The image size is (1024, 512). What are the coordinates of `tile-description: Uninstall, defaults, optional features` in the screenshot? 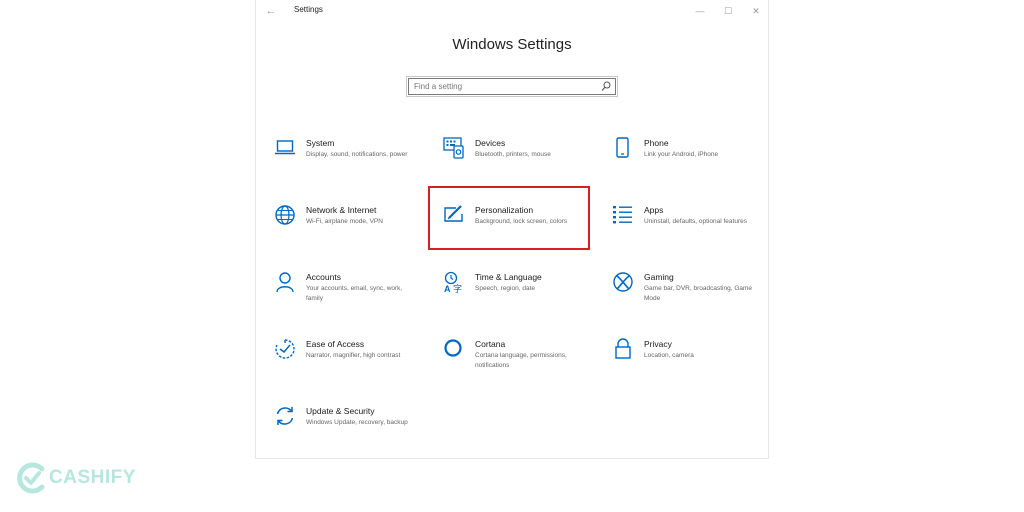 It's located at (695, 221).